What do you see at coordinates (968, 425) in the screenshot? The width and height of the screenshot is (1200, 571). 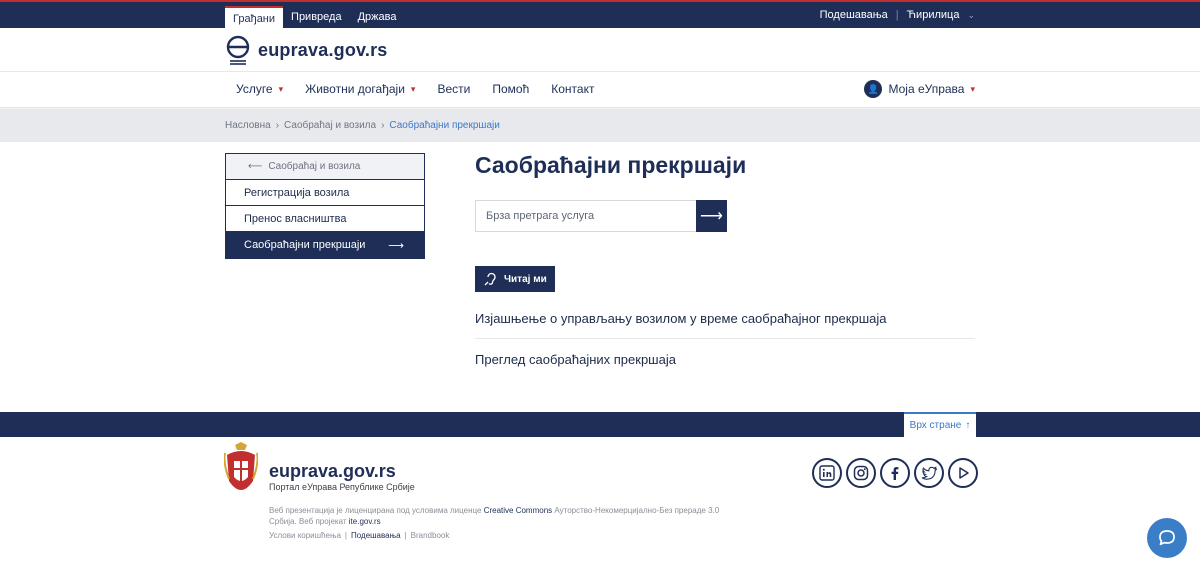 I see `arrow-up-icon: ↑` at bounding box center [968, 425].